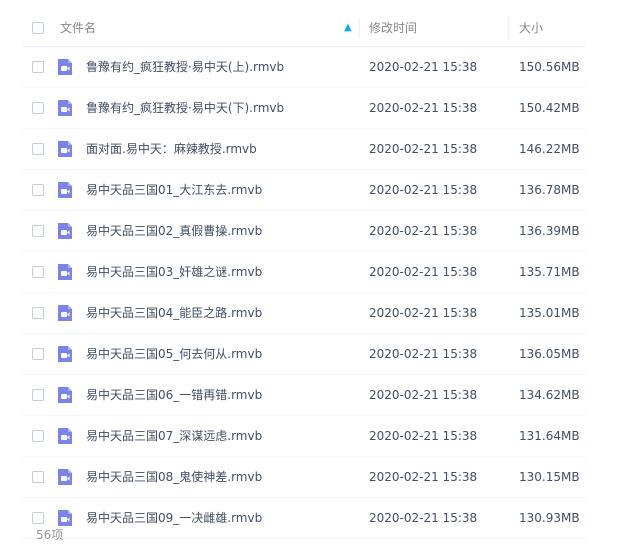 The width and height of the screenshot is (626, 554). I want to click on sort-ascending-icon: ▲, so click(348, 28).